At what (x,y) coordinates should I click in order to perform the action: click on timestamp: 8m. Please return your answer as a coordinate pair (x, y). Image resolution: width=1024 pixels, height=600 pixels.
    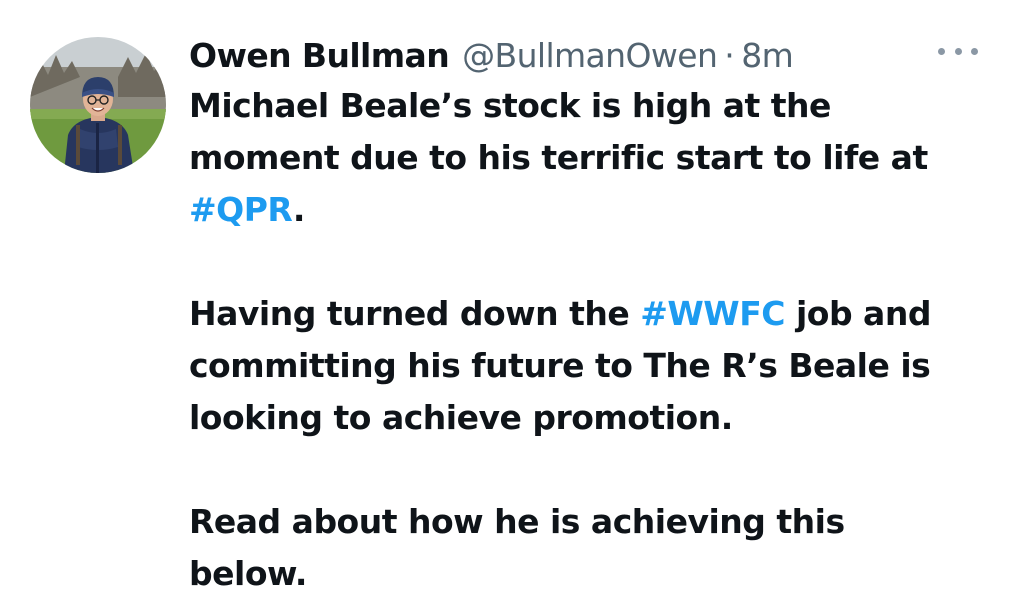
    Looking at the image, I should click on (767, 55).